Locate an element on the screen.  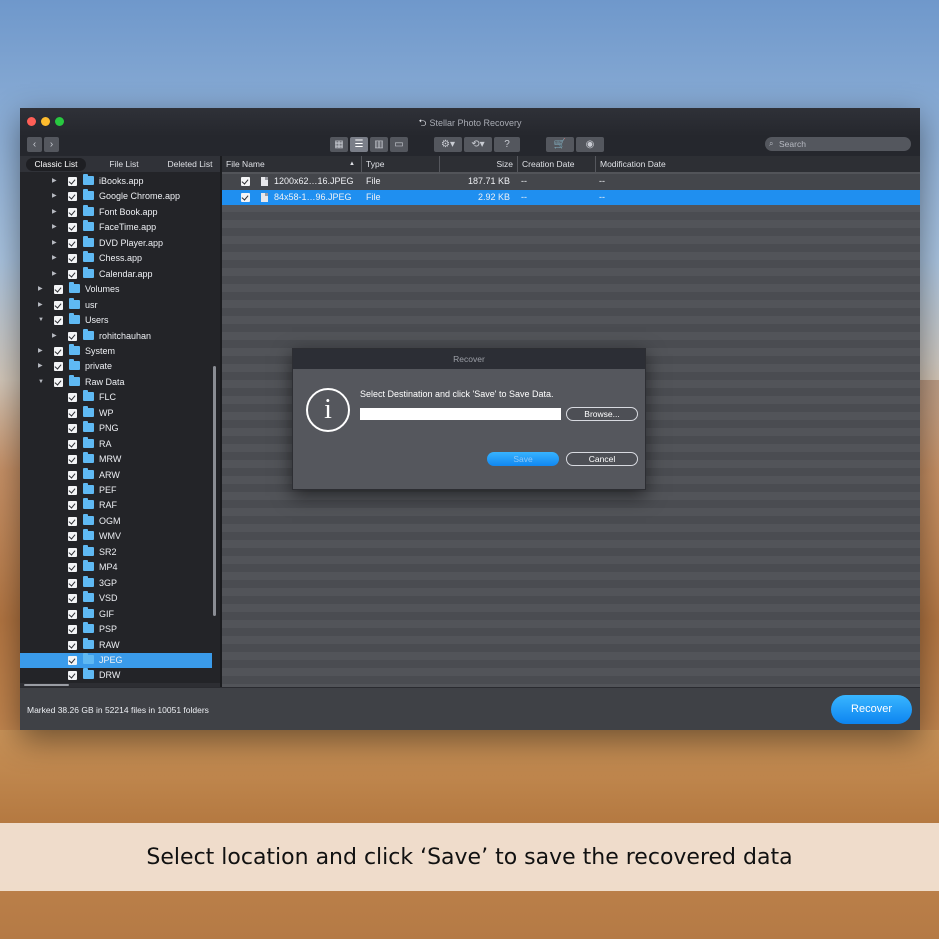
history-button: ⟲▾ is located at coordinates (478, 144).